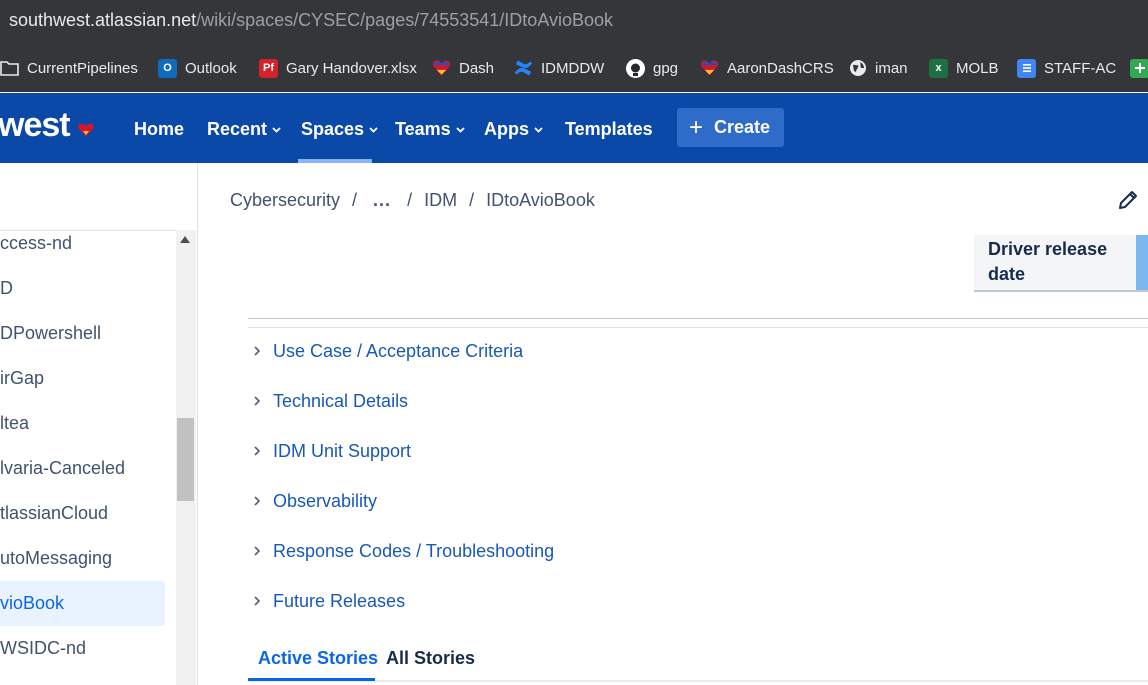 The width and height of the screenshot is (1148, 685). What do you see at coordinates (318, 658) in the screenshot?
I see `tab-active-stories: Active Stories` at bounding box center [318, 658].